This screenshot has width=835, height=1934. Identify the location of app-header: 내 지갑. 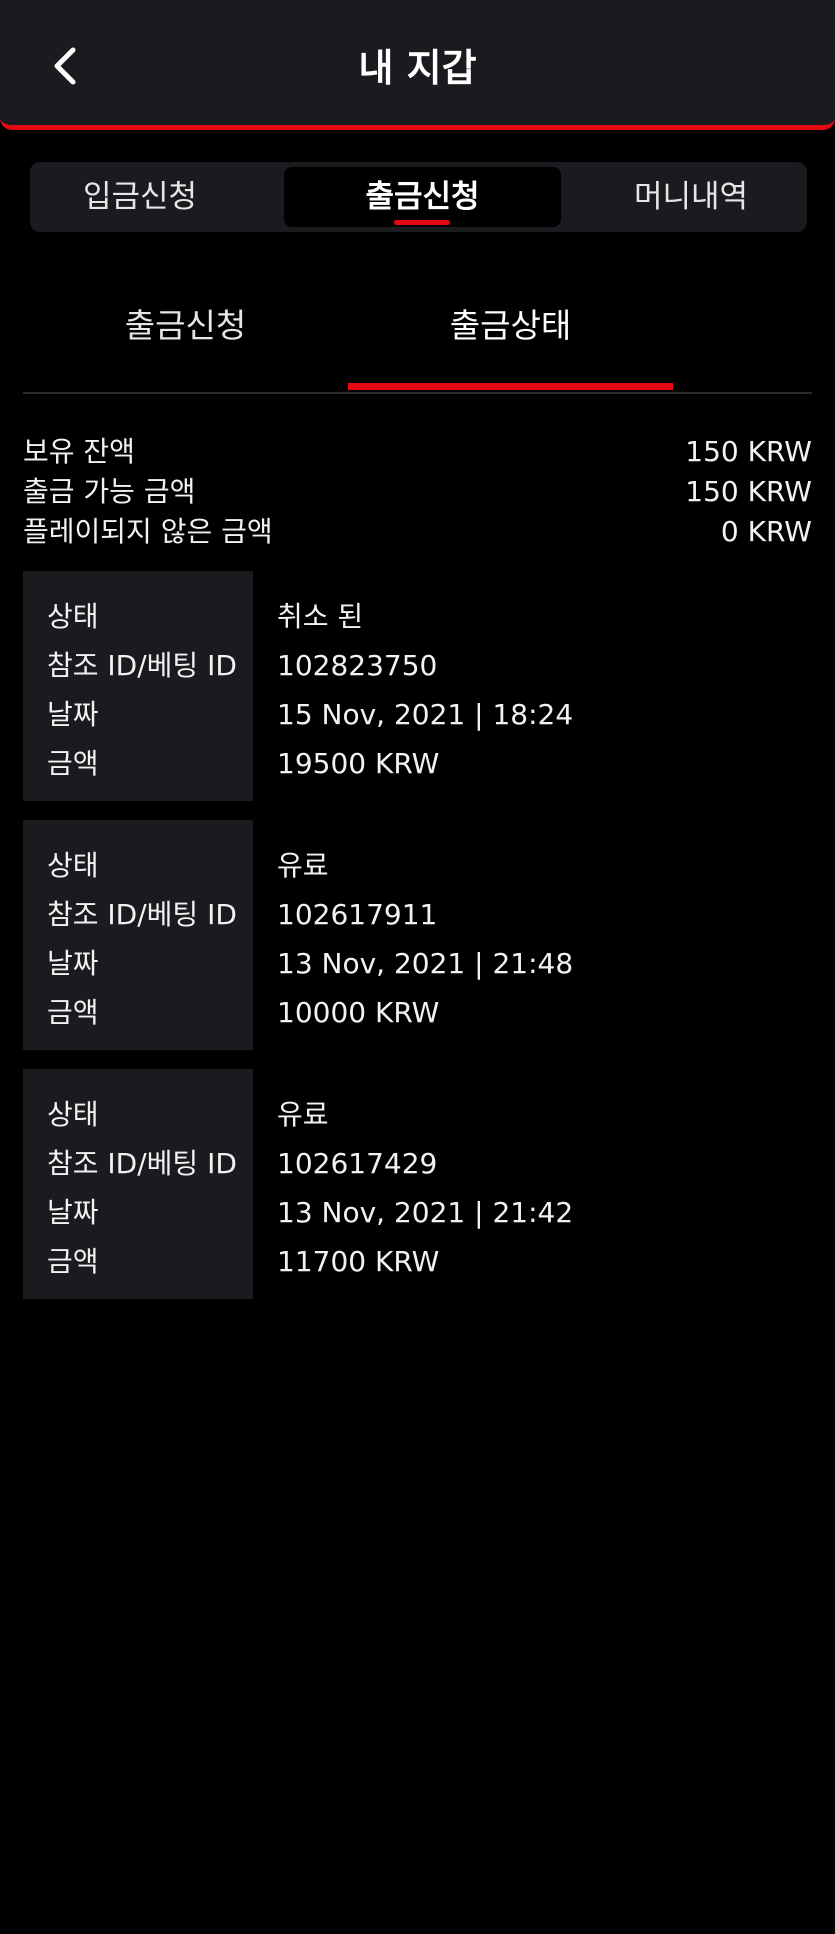
(417, 65).